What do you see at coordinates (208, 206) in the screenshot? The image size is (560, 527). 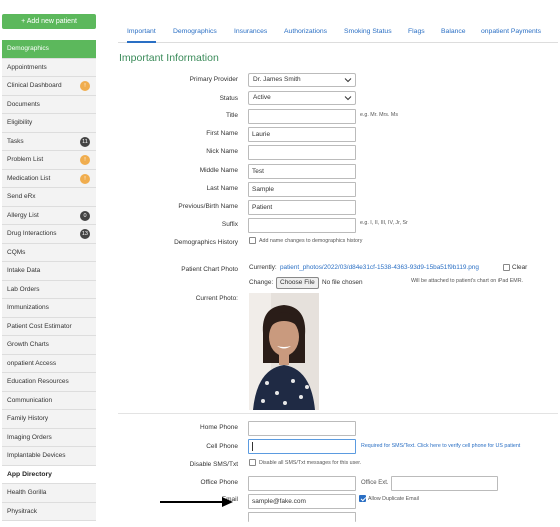 I see `previous-name-label: Previous/Birth Name` at bounding box center [208, 206].